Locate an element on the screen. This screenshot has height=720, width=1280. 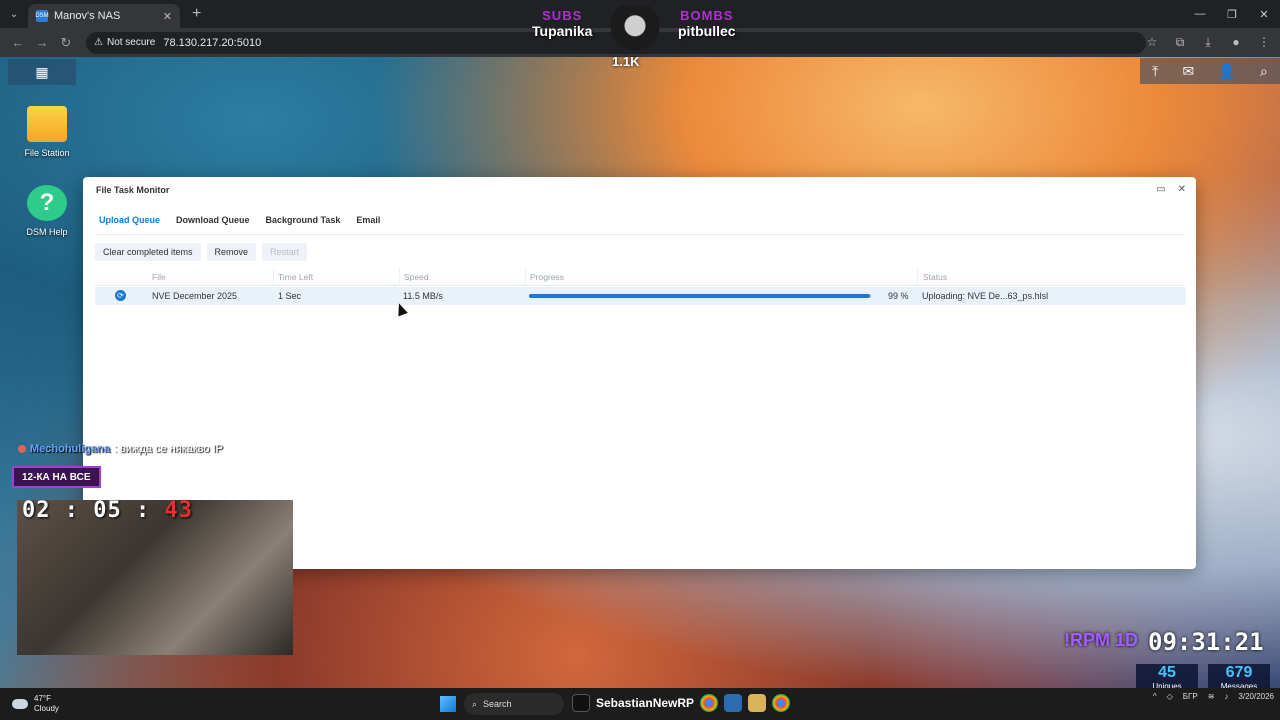
weather-condition: Cloudy is located at coordinates (46, 708).